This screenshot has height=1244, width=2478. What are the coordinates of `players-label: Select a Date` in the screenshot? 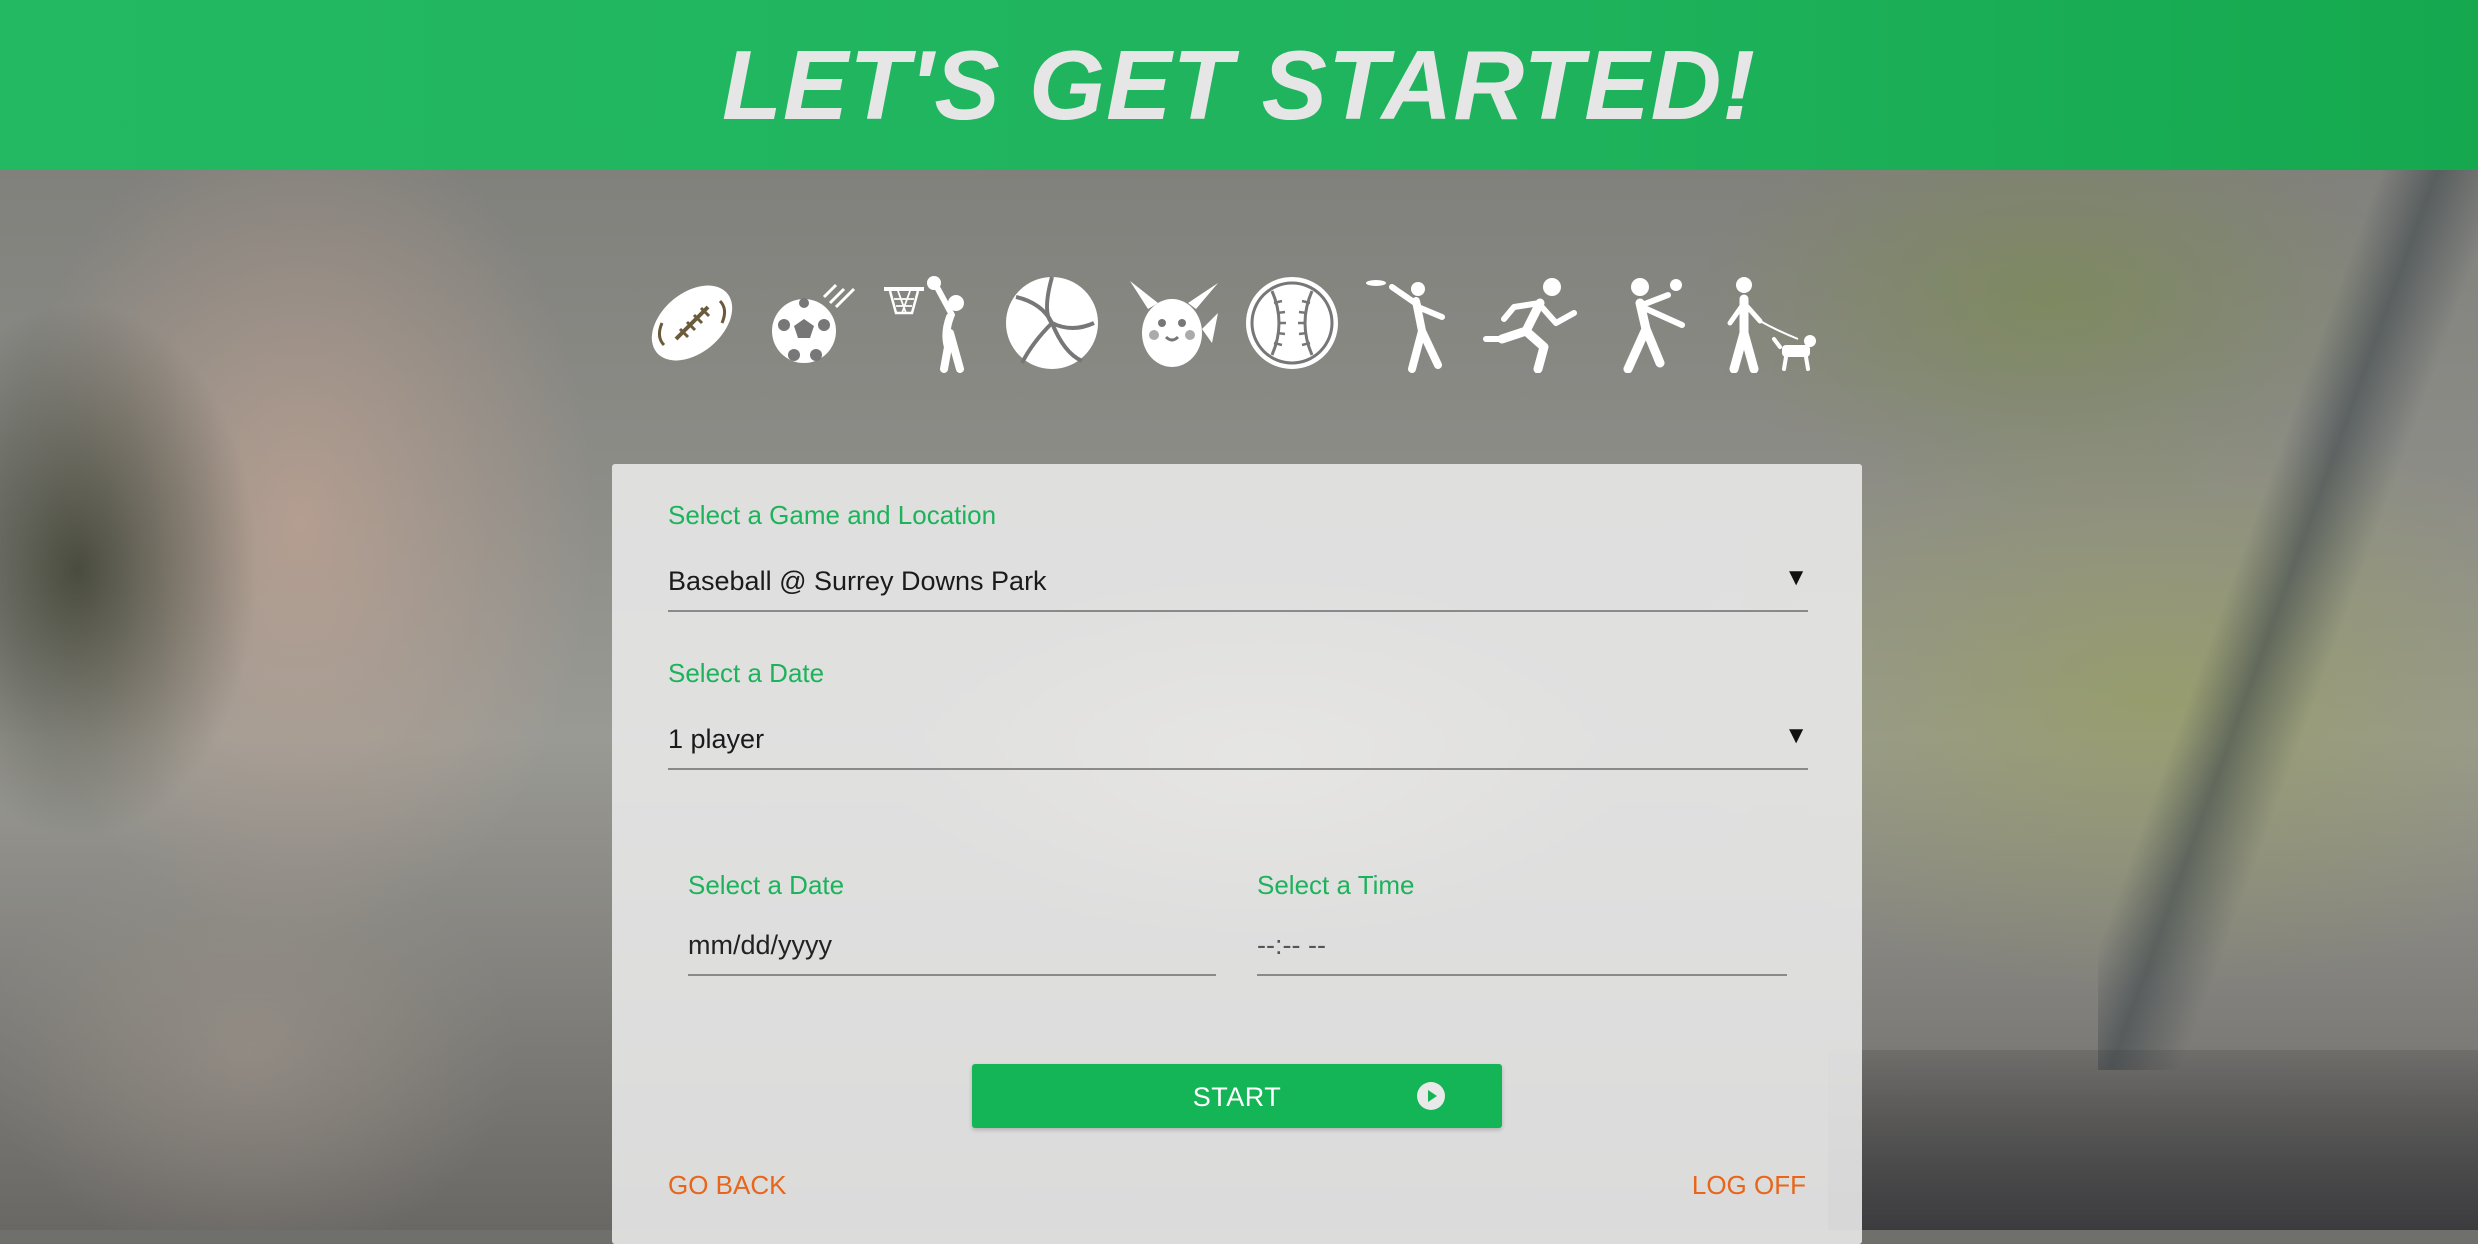 It's located at (746, 673).